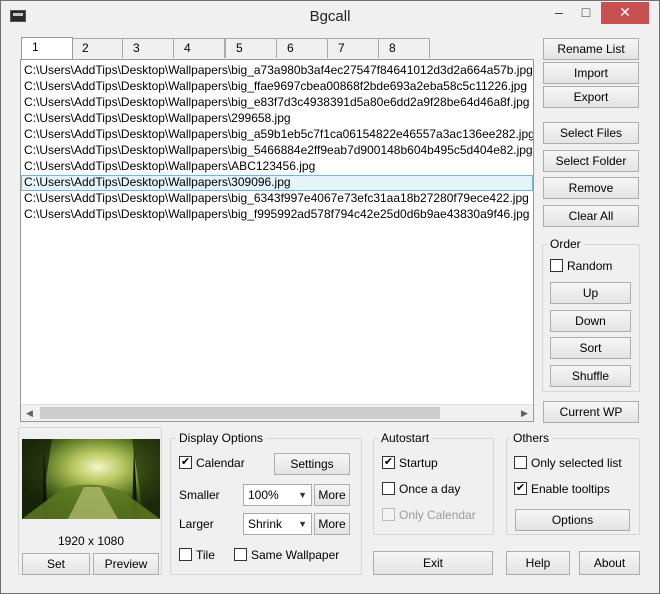 This screenshot has height=594, width=660. What do you see at coordinates (556, 265) in the screenshot?
I see `random-checkbox-box` at bounding box center [556, 265].